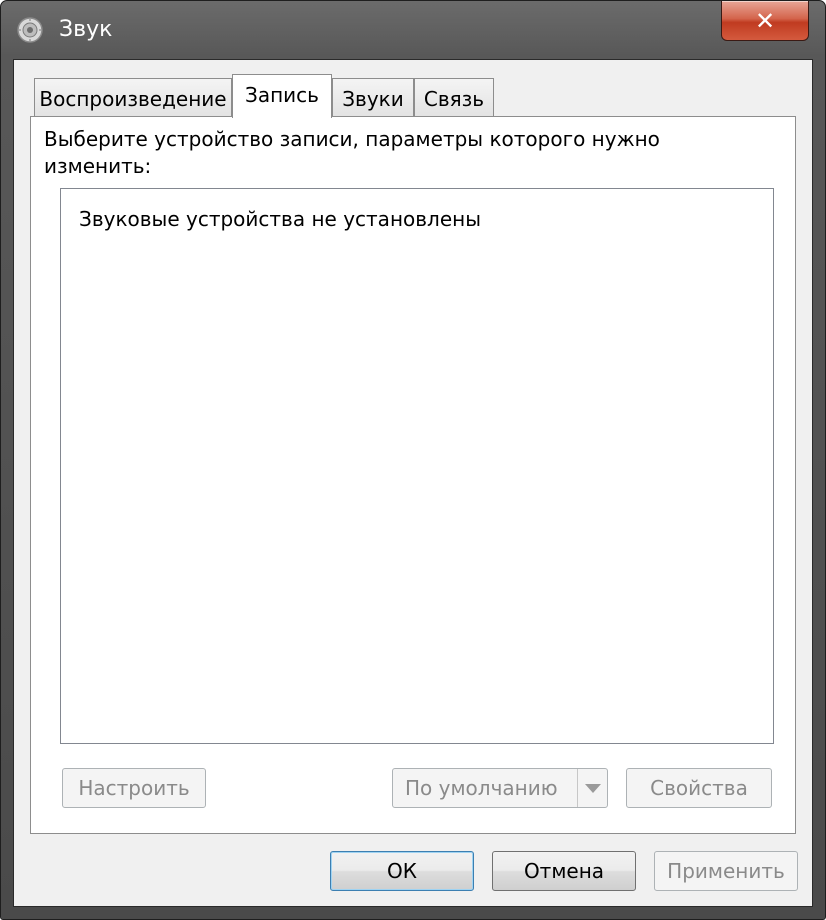 This screenshot has height=920, width=826. Describe the element at coordinates (699, 788) in the screenshot. I see `properties-button: Свойства` at that location.